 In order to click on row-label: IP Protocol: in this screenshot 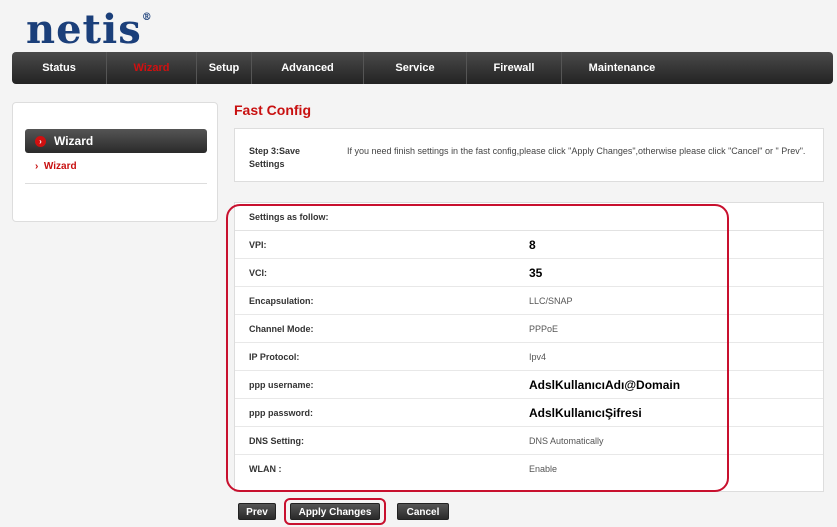, I will do `click(274, 356)`.